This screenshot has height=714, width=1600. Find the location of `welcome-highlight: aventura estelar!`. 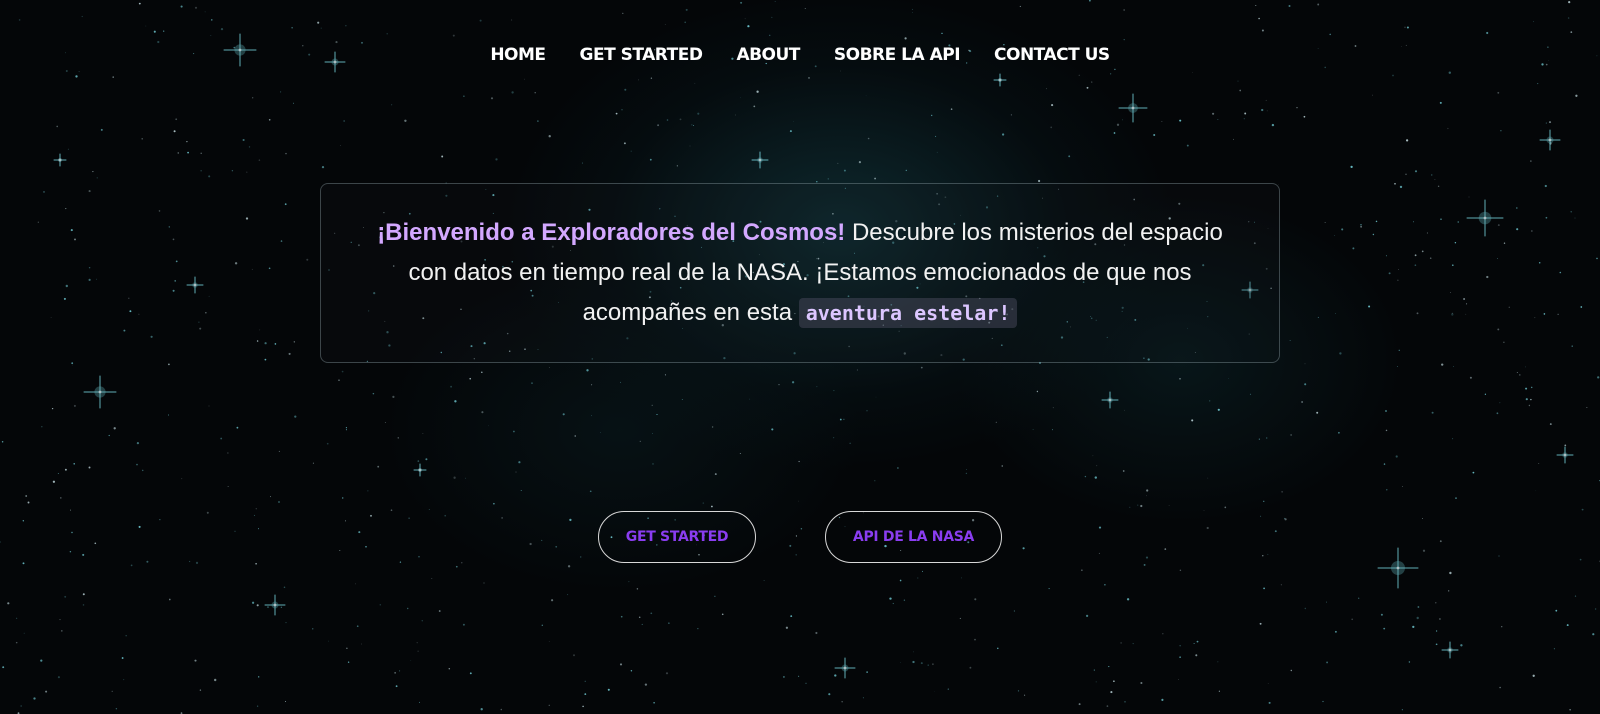

welcome-highlight: aventura estelar! is located at coordinates (908, 313).